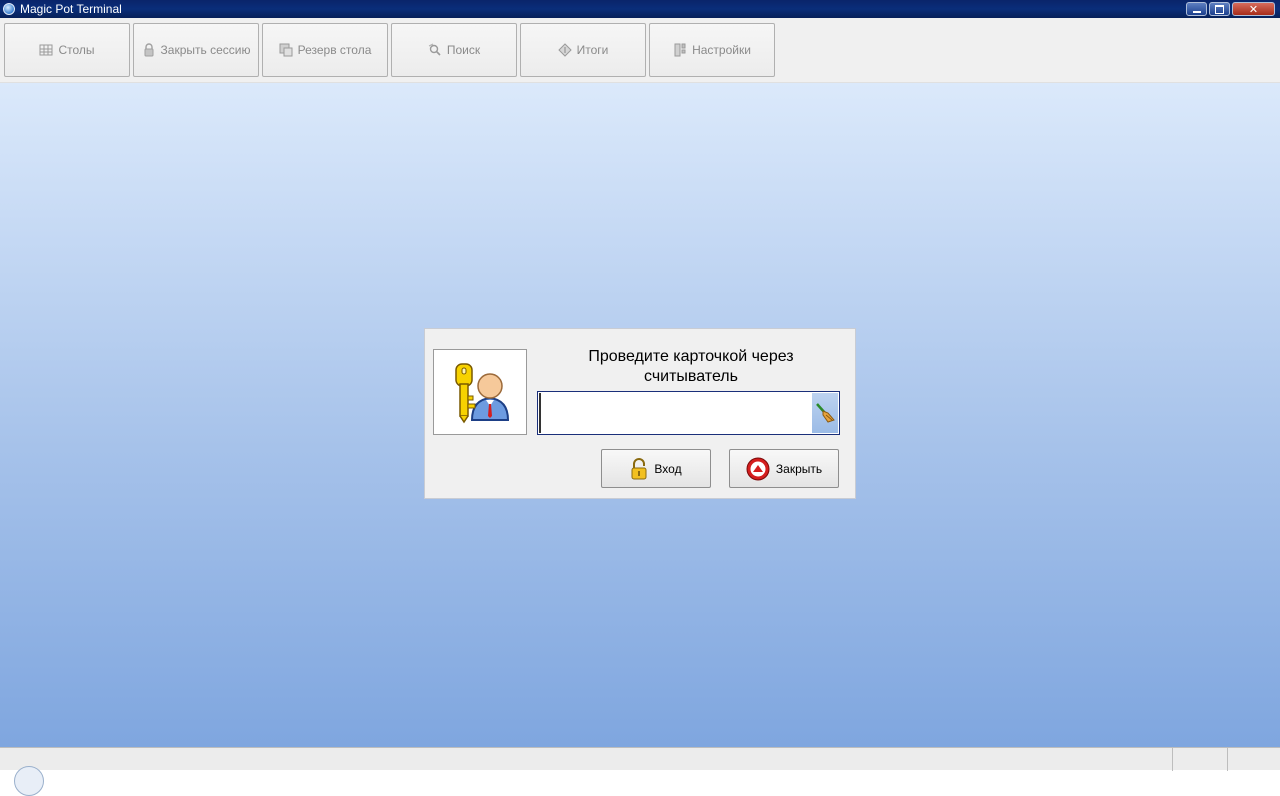 This screenshot has height=796, width=1280. Describe the element at coordinates (286, 50) in the screenshot. I see `reserve-icon` at that location.